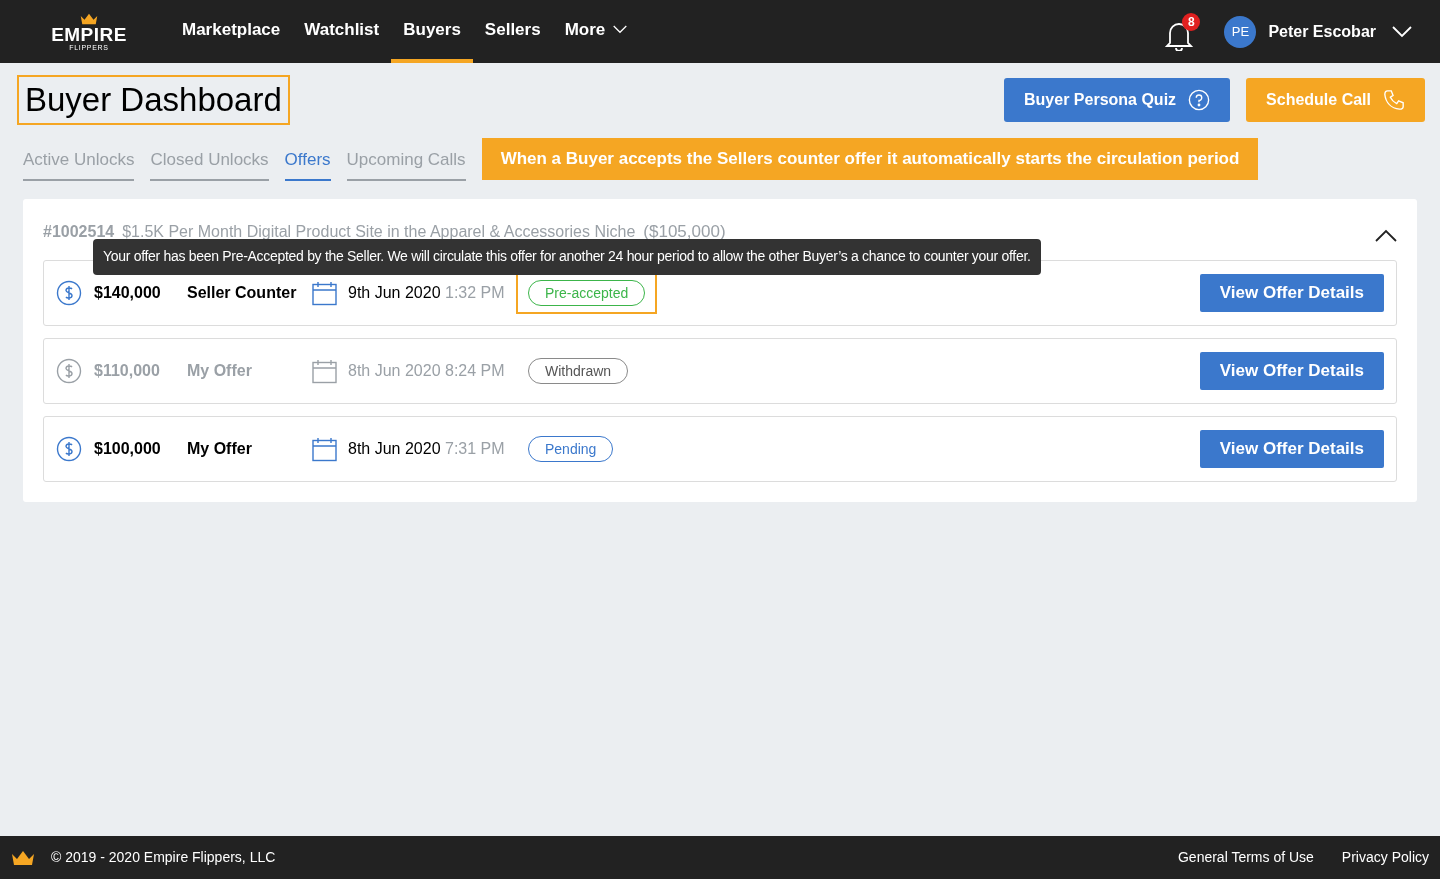  Describe the element at coordinates (1322, 31) in the screenshot. I see `user-name: Peter Escobar` at that location.